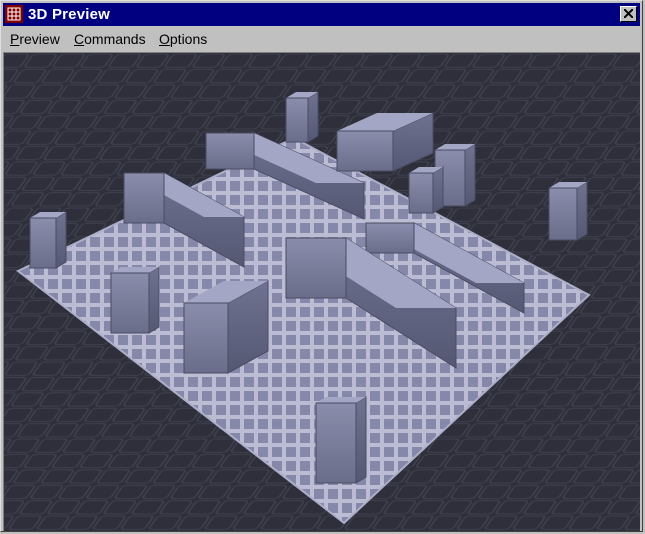 Image resolution: width=645 pixels, height=534 pixels. What do you see at coordinates (110, 39) in the screenshot?
I see `menu-commands: Commands` at bounding box center [110, 39].